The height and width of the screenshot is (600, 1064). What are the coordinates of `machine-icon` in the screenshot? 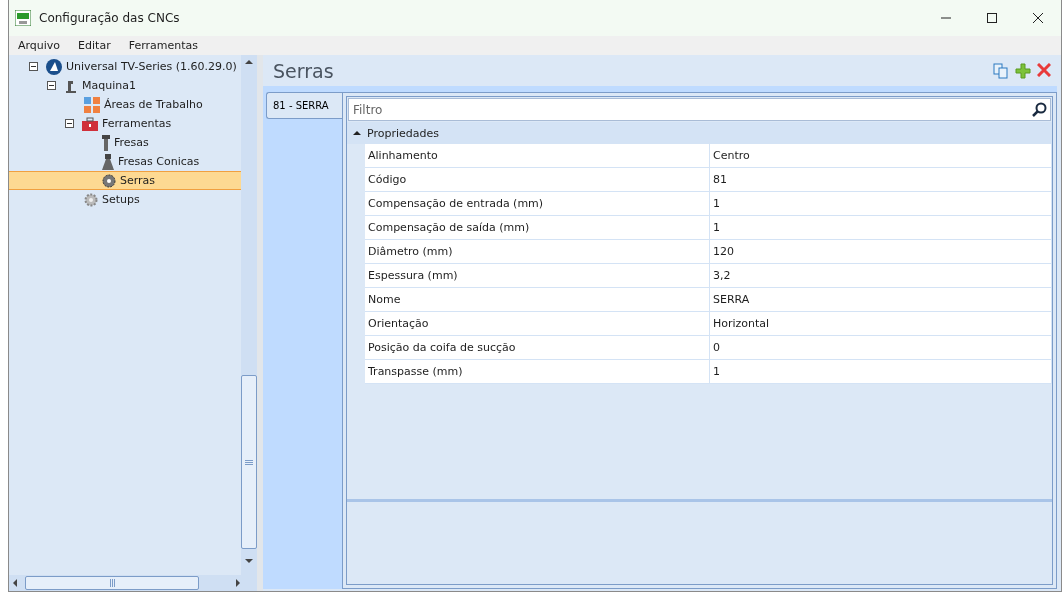 It's located at (71, 85).